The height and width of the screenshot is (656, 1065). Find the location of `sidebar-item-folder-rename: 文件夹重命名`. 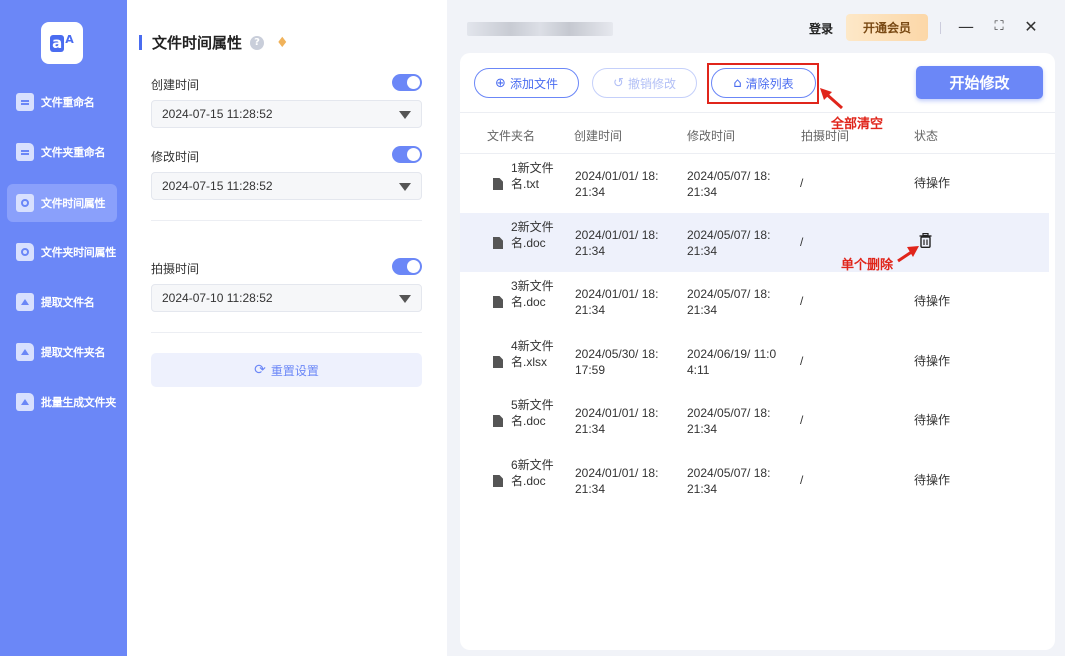

sidebar-item-folder-rename: 文件夹重命名 is located at coordinates (62, 152).